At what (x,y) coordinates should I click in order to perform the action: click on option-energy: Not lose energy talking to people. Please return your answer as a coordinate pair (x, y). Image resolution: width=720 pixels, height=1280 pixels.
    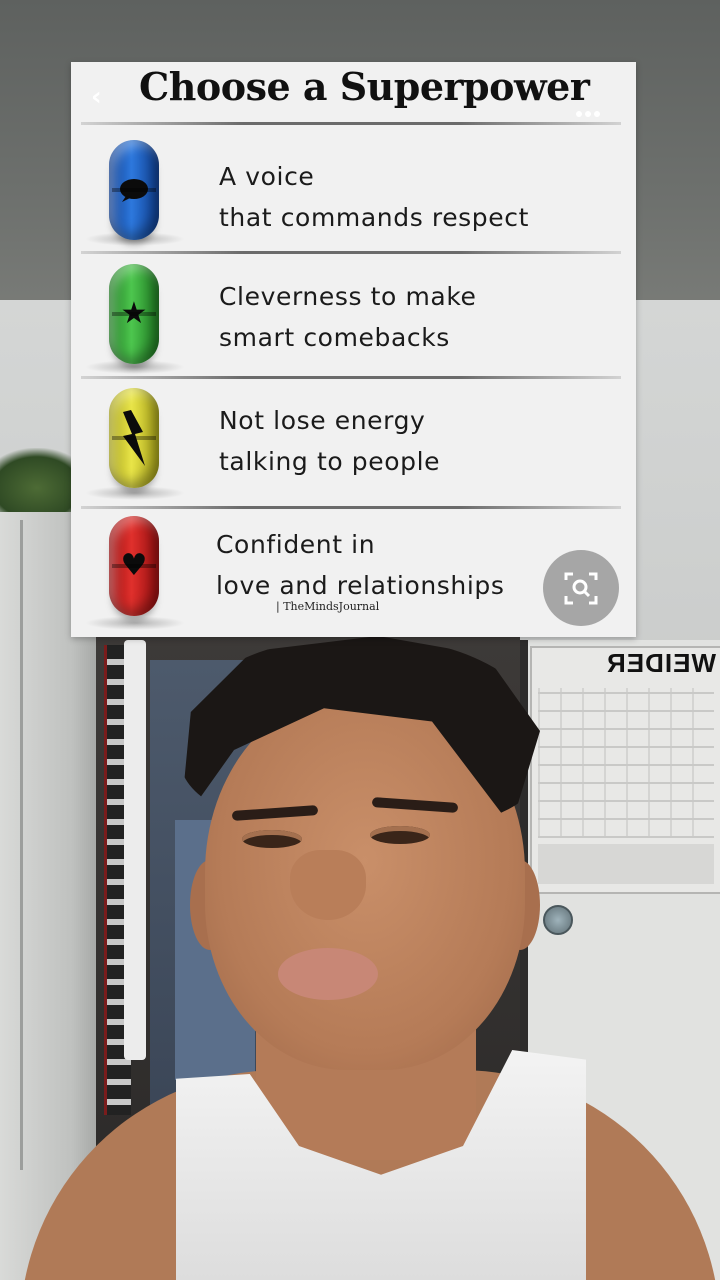
    Looking at the image, I should click on (353, 441).